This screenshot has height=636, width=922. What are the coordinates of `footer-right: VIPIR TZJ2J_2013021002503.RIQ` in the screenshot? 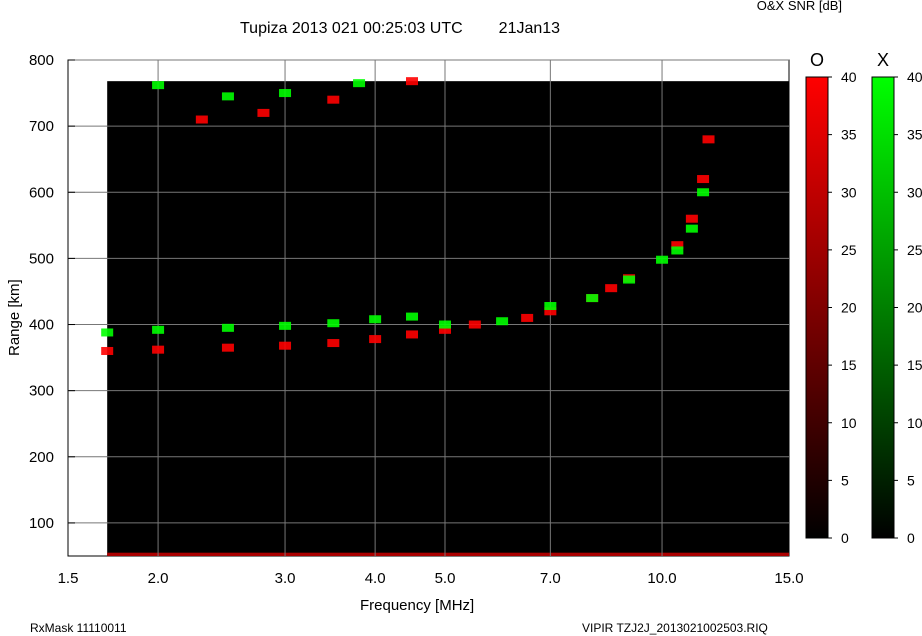 It's located at (675, 628).